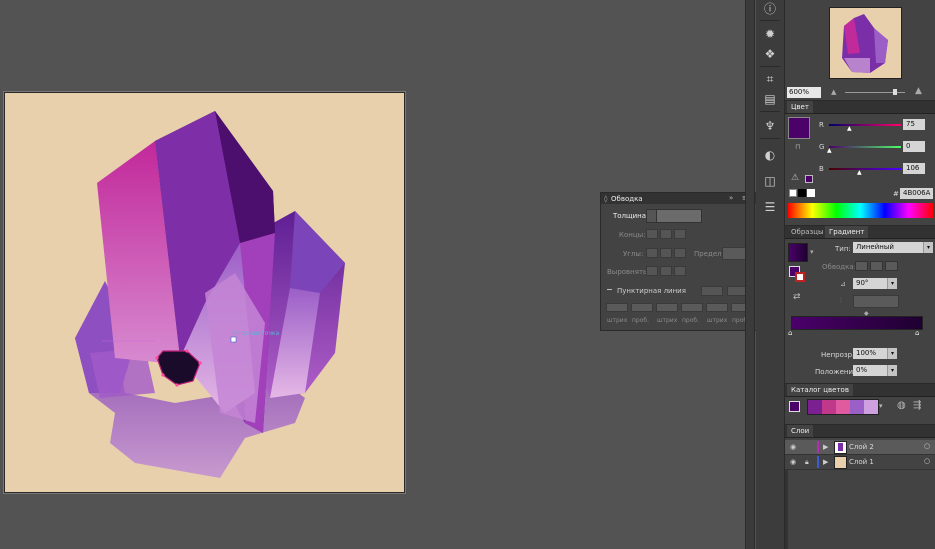 This screenshot has height=549, width=935. What do you see at coordinates (901, 405) in the screenshot?
I see `edit-colors-icon: ◍` at bounding box center [901, 405].